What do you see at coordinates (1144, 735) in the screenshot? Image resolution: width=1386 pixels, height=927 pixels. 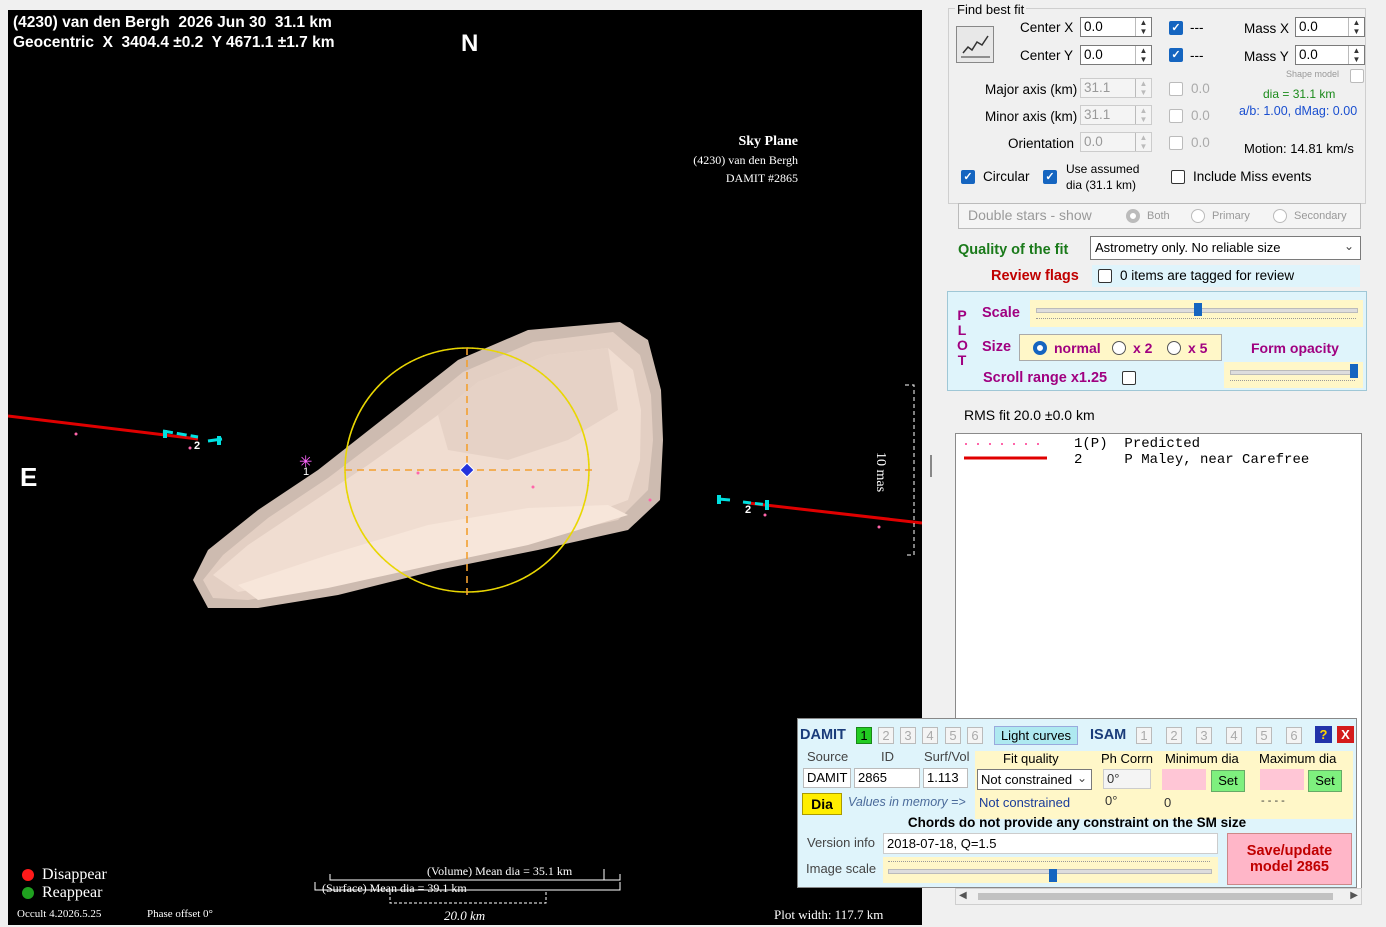 I see `isam-model-1: 1` at bounding box center [1144, 735].